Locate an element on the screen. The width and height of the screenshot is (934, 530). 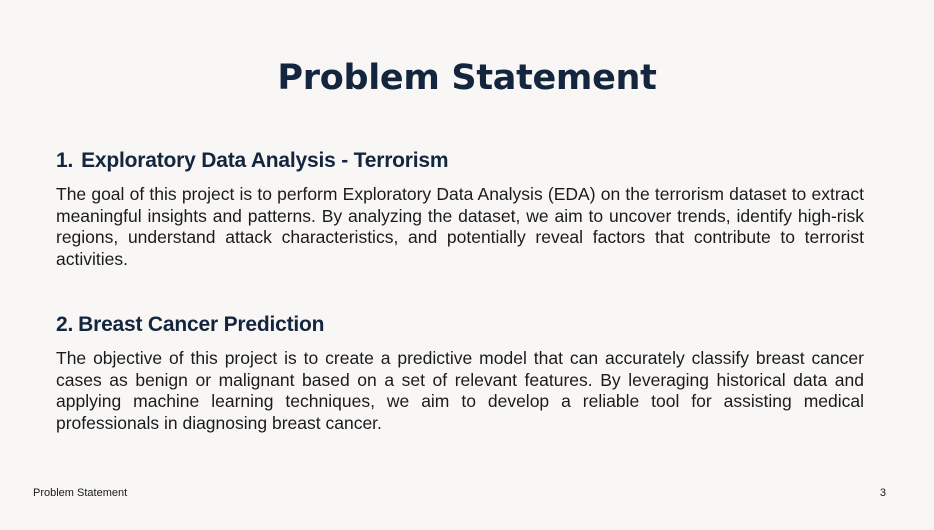
section-title: Exploratory Data Analysis - Terrorism is located at coordinates (265, 160).